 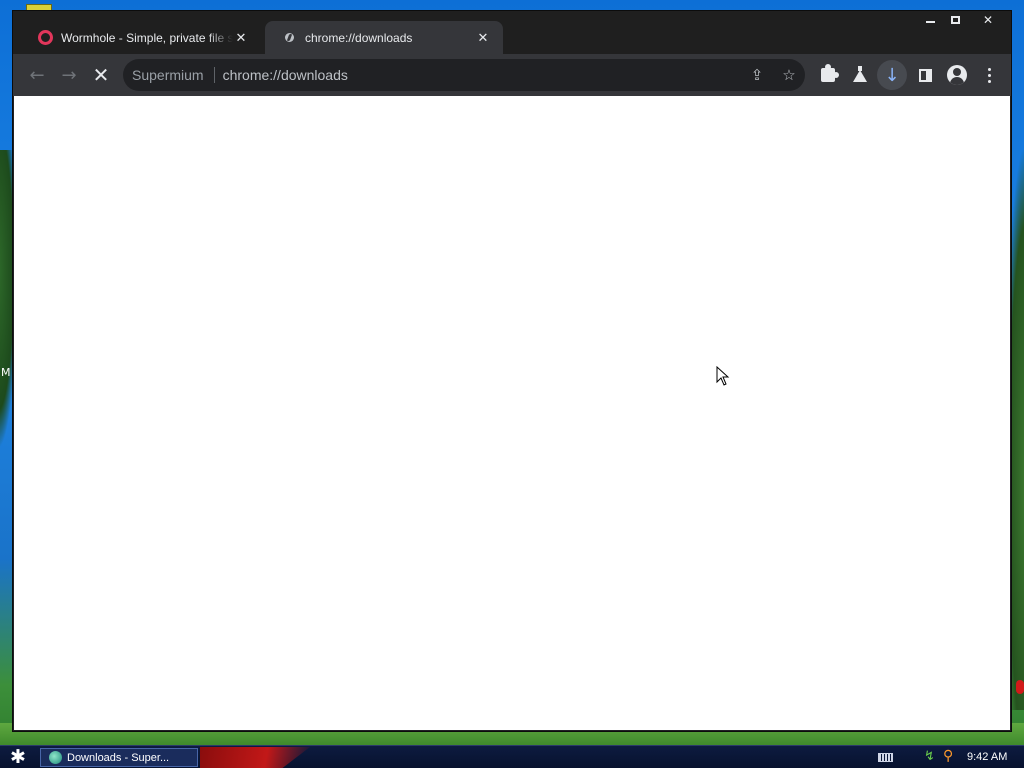 I want to click on tab-downloads: chrome://downloads ✕, so click(x=384, y=37).